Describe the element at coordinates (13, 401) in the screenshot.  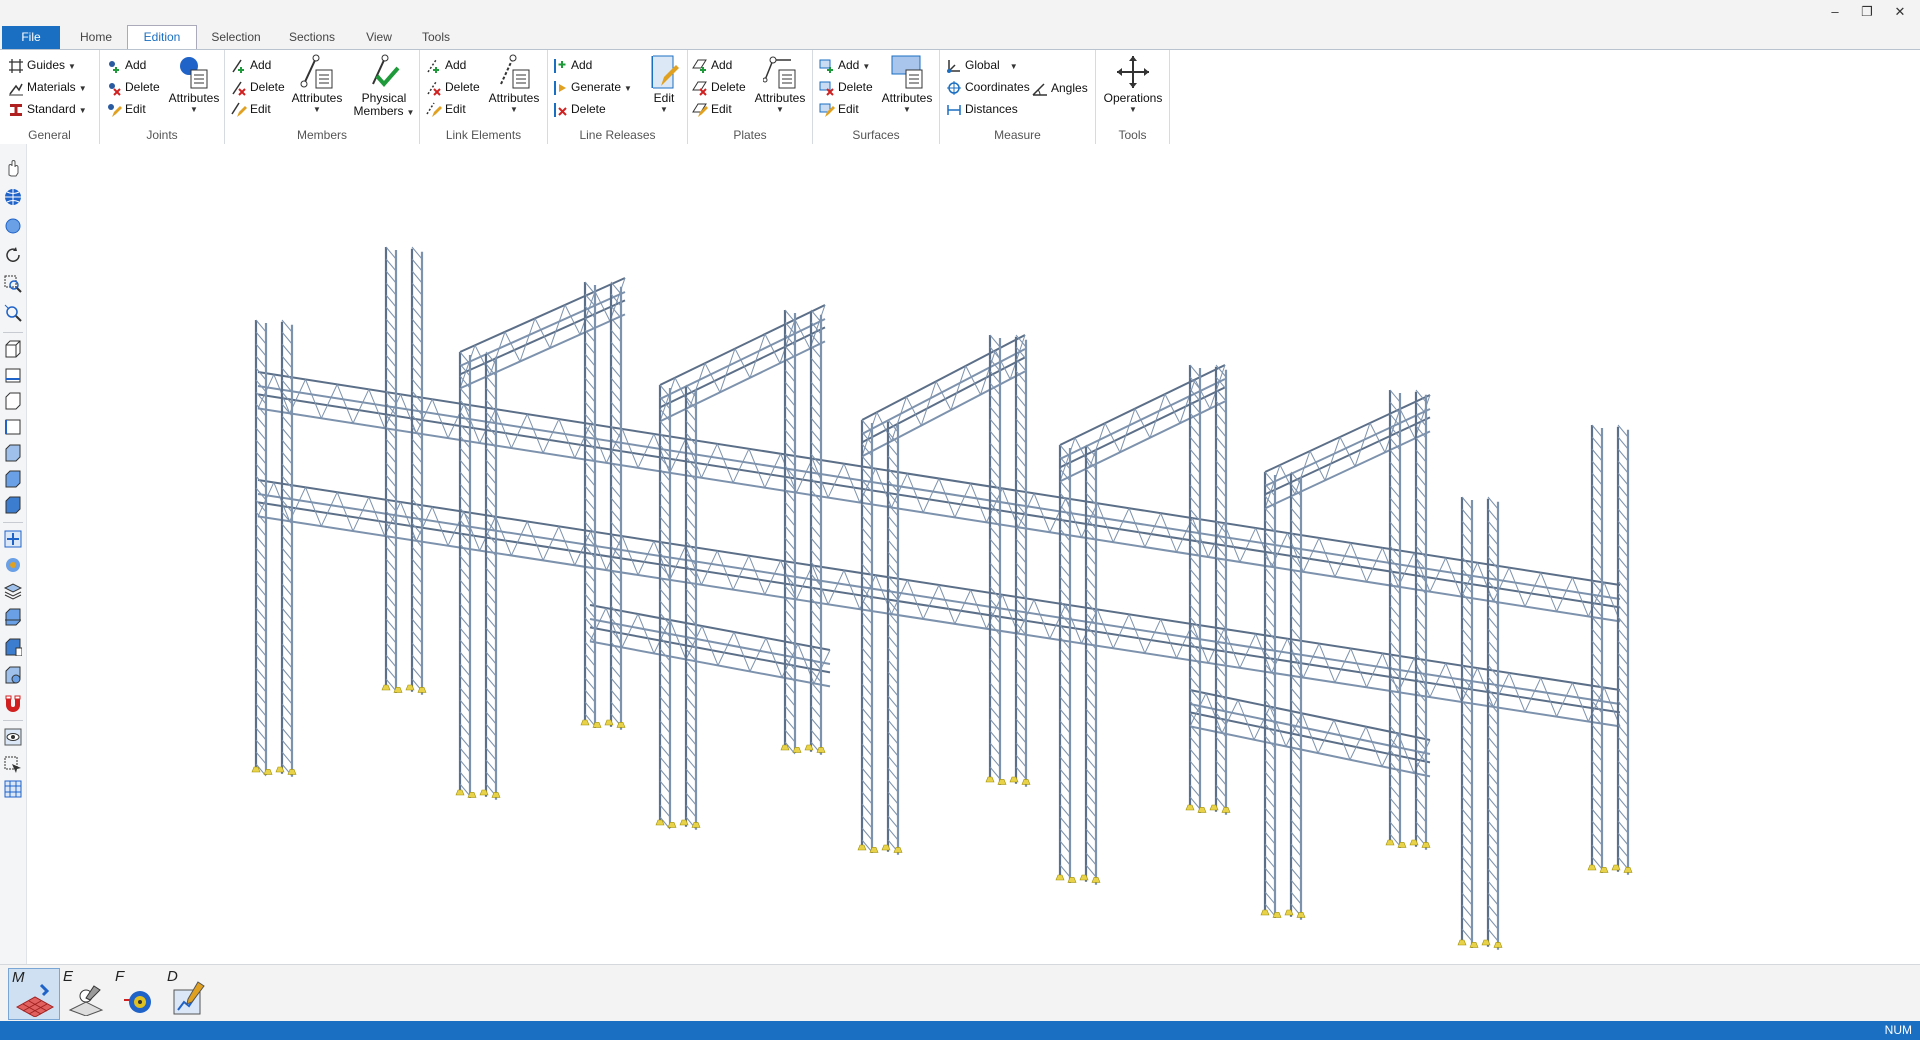
I see `view-side-icon` at that location.